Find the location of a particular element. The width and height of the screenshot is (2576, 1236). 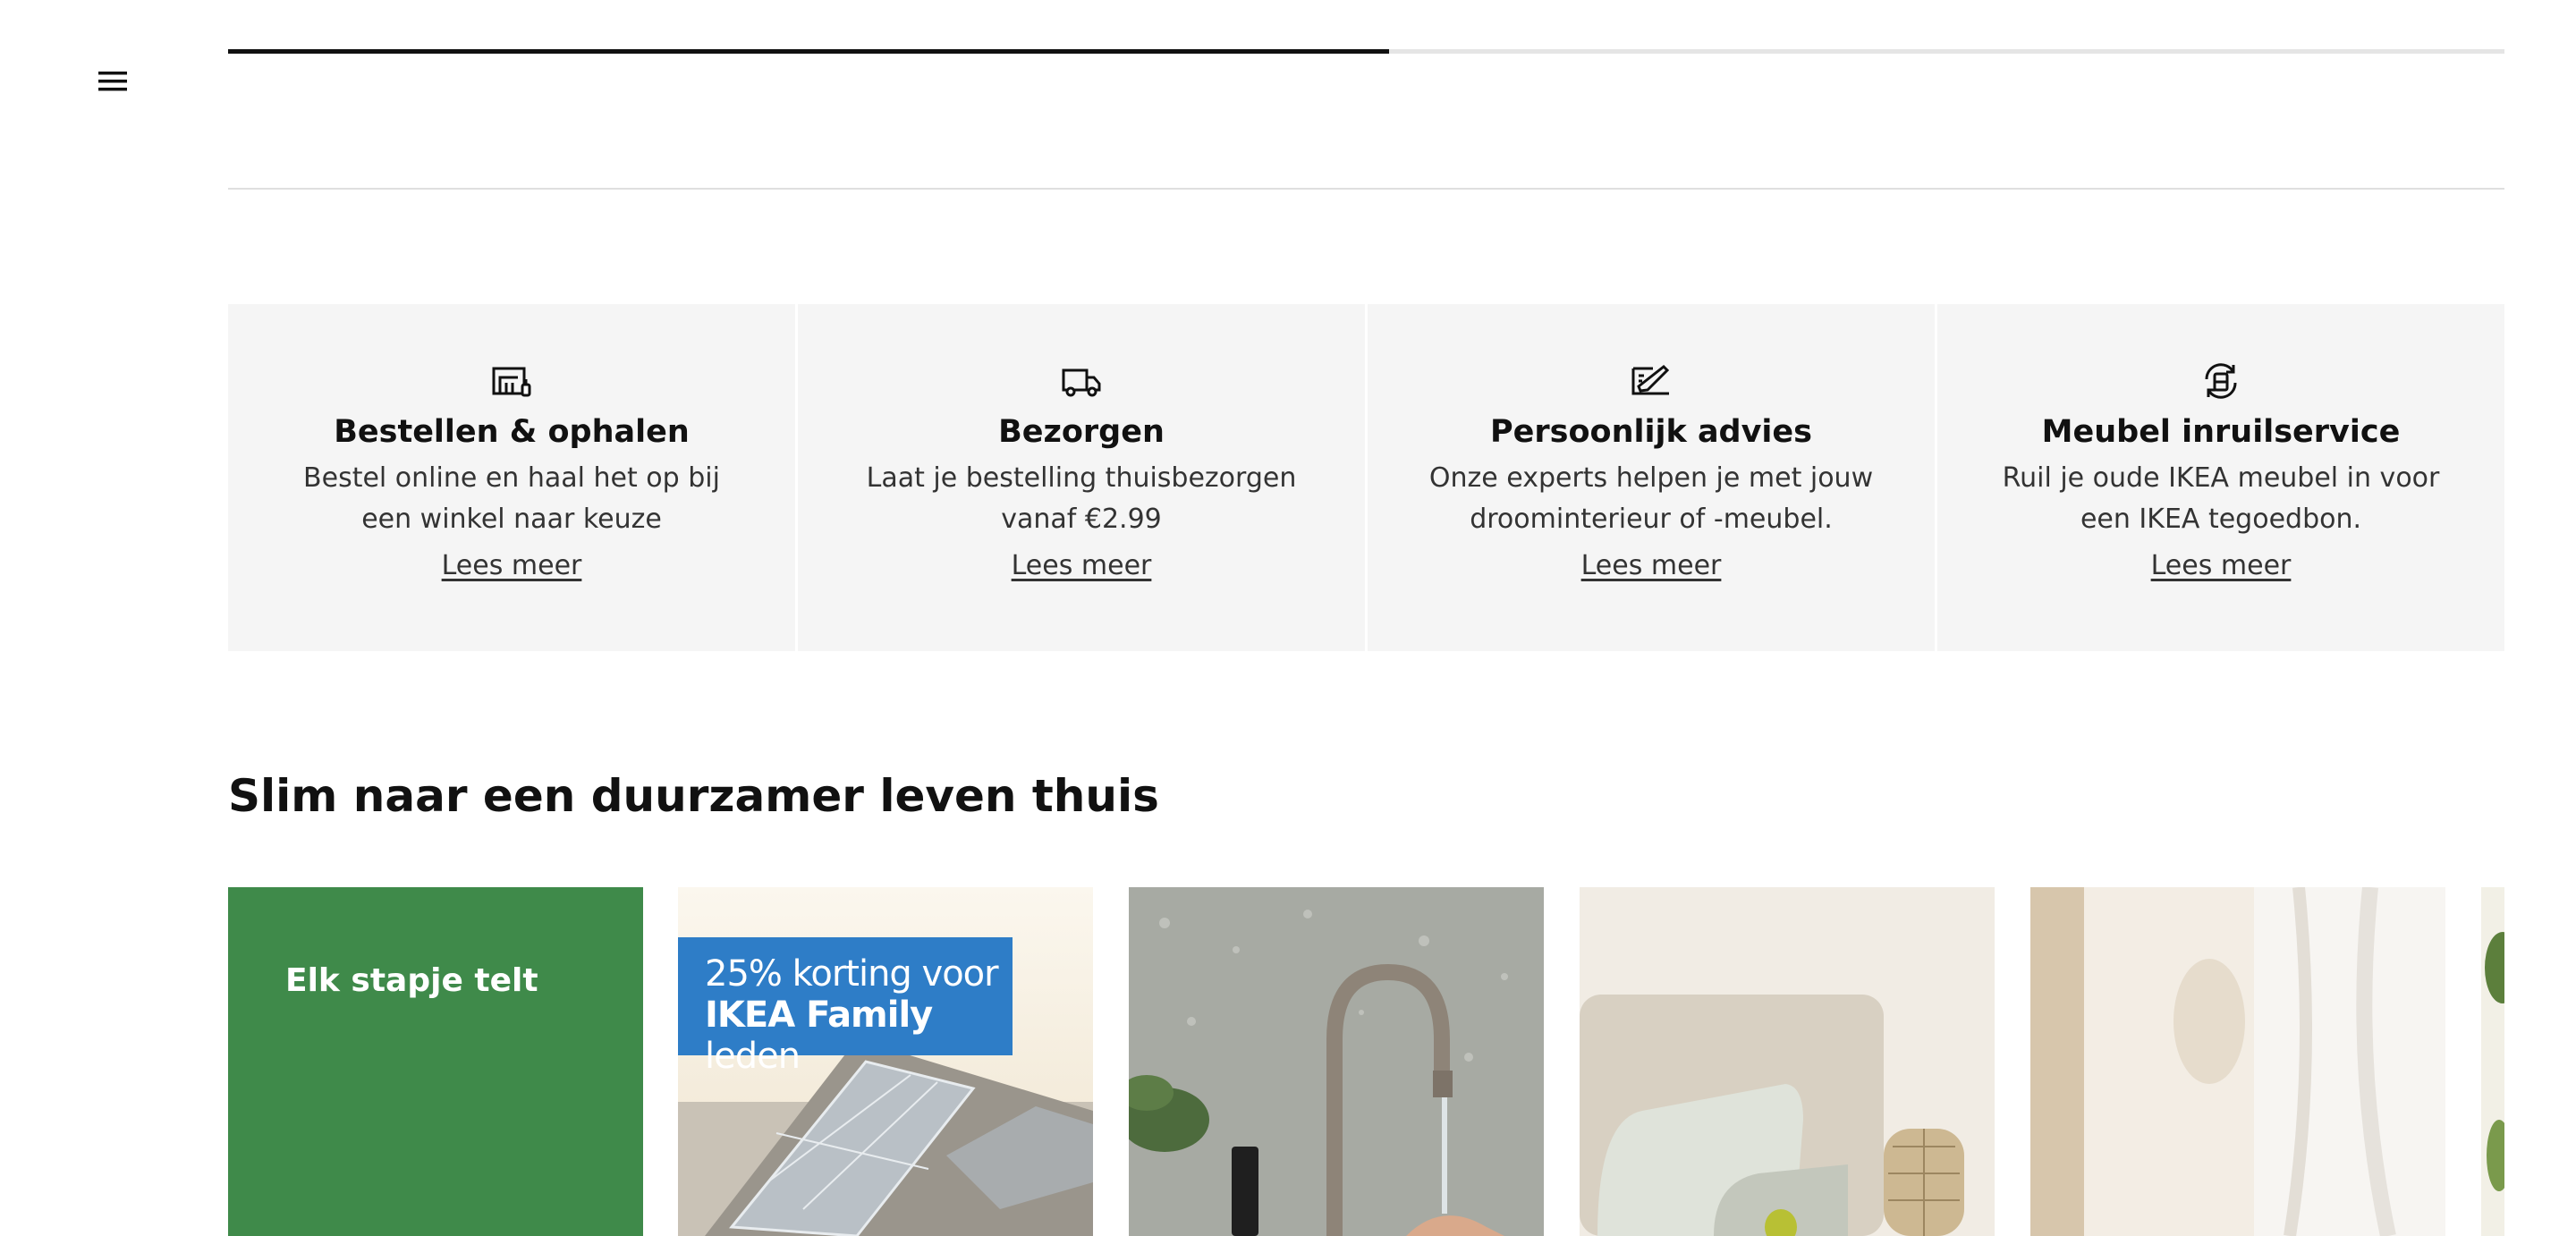

promo-text-leden: leden is located at coordinates (753, 1056).